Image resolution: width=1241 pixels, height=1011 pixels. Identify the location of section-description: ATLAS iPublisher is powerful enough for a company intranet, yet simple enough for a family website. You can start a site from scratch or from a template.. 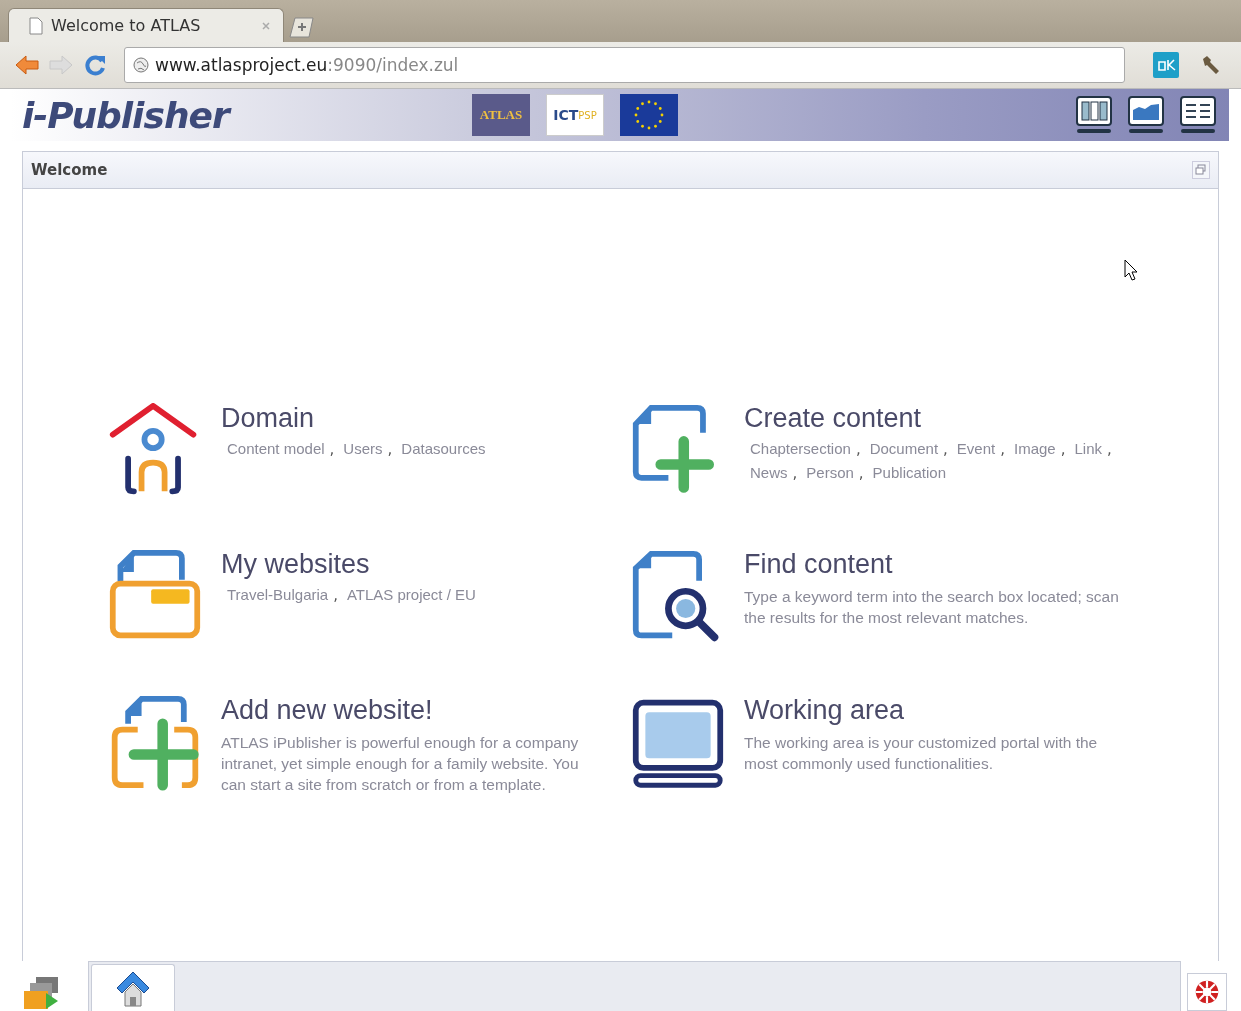
(400, 764).